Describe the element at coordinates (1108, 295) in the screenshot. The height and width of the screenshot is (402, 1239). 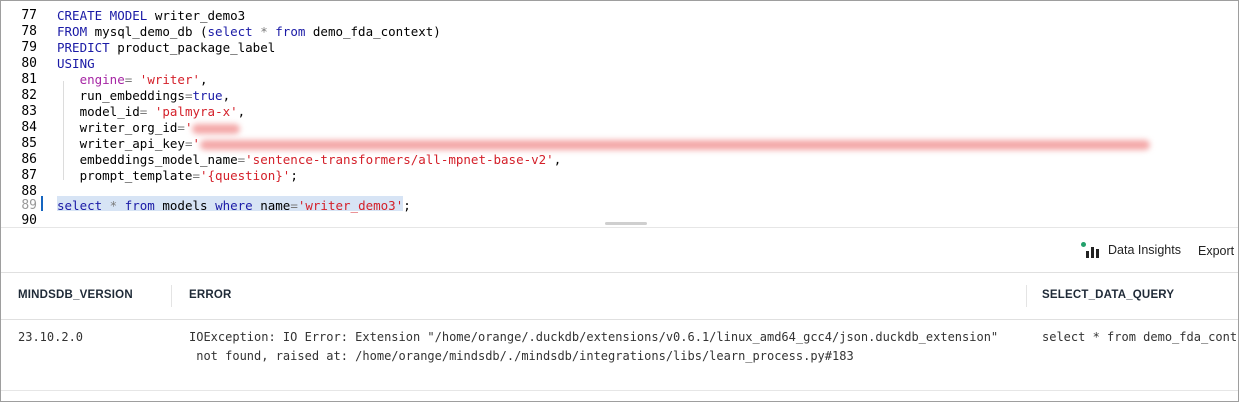
I see `column-header-select-data-query: SELECT_DATA_QUERY` at that location.